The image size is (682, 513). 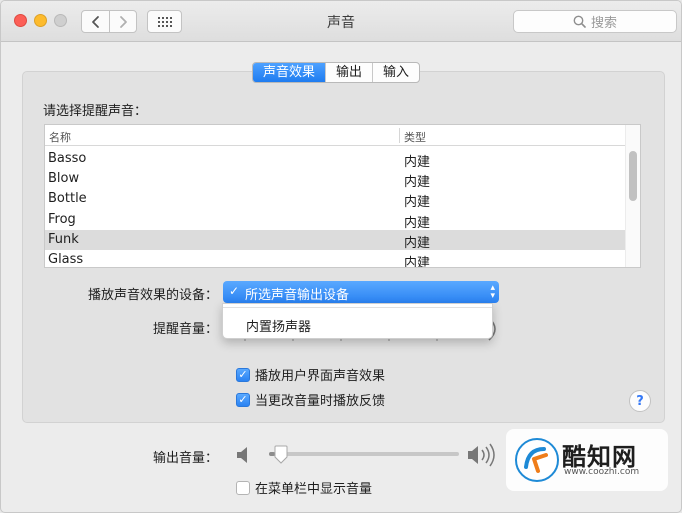 I want to click on table-row: Frog 内建, so click(x=335, y=220).